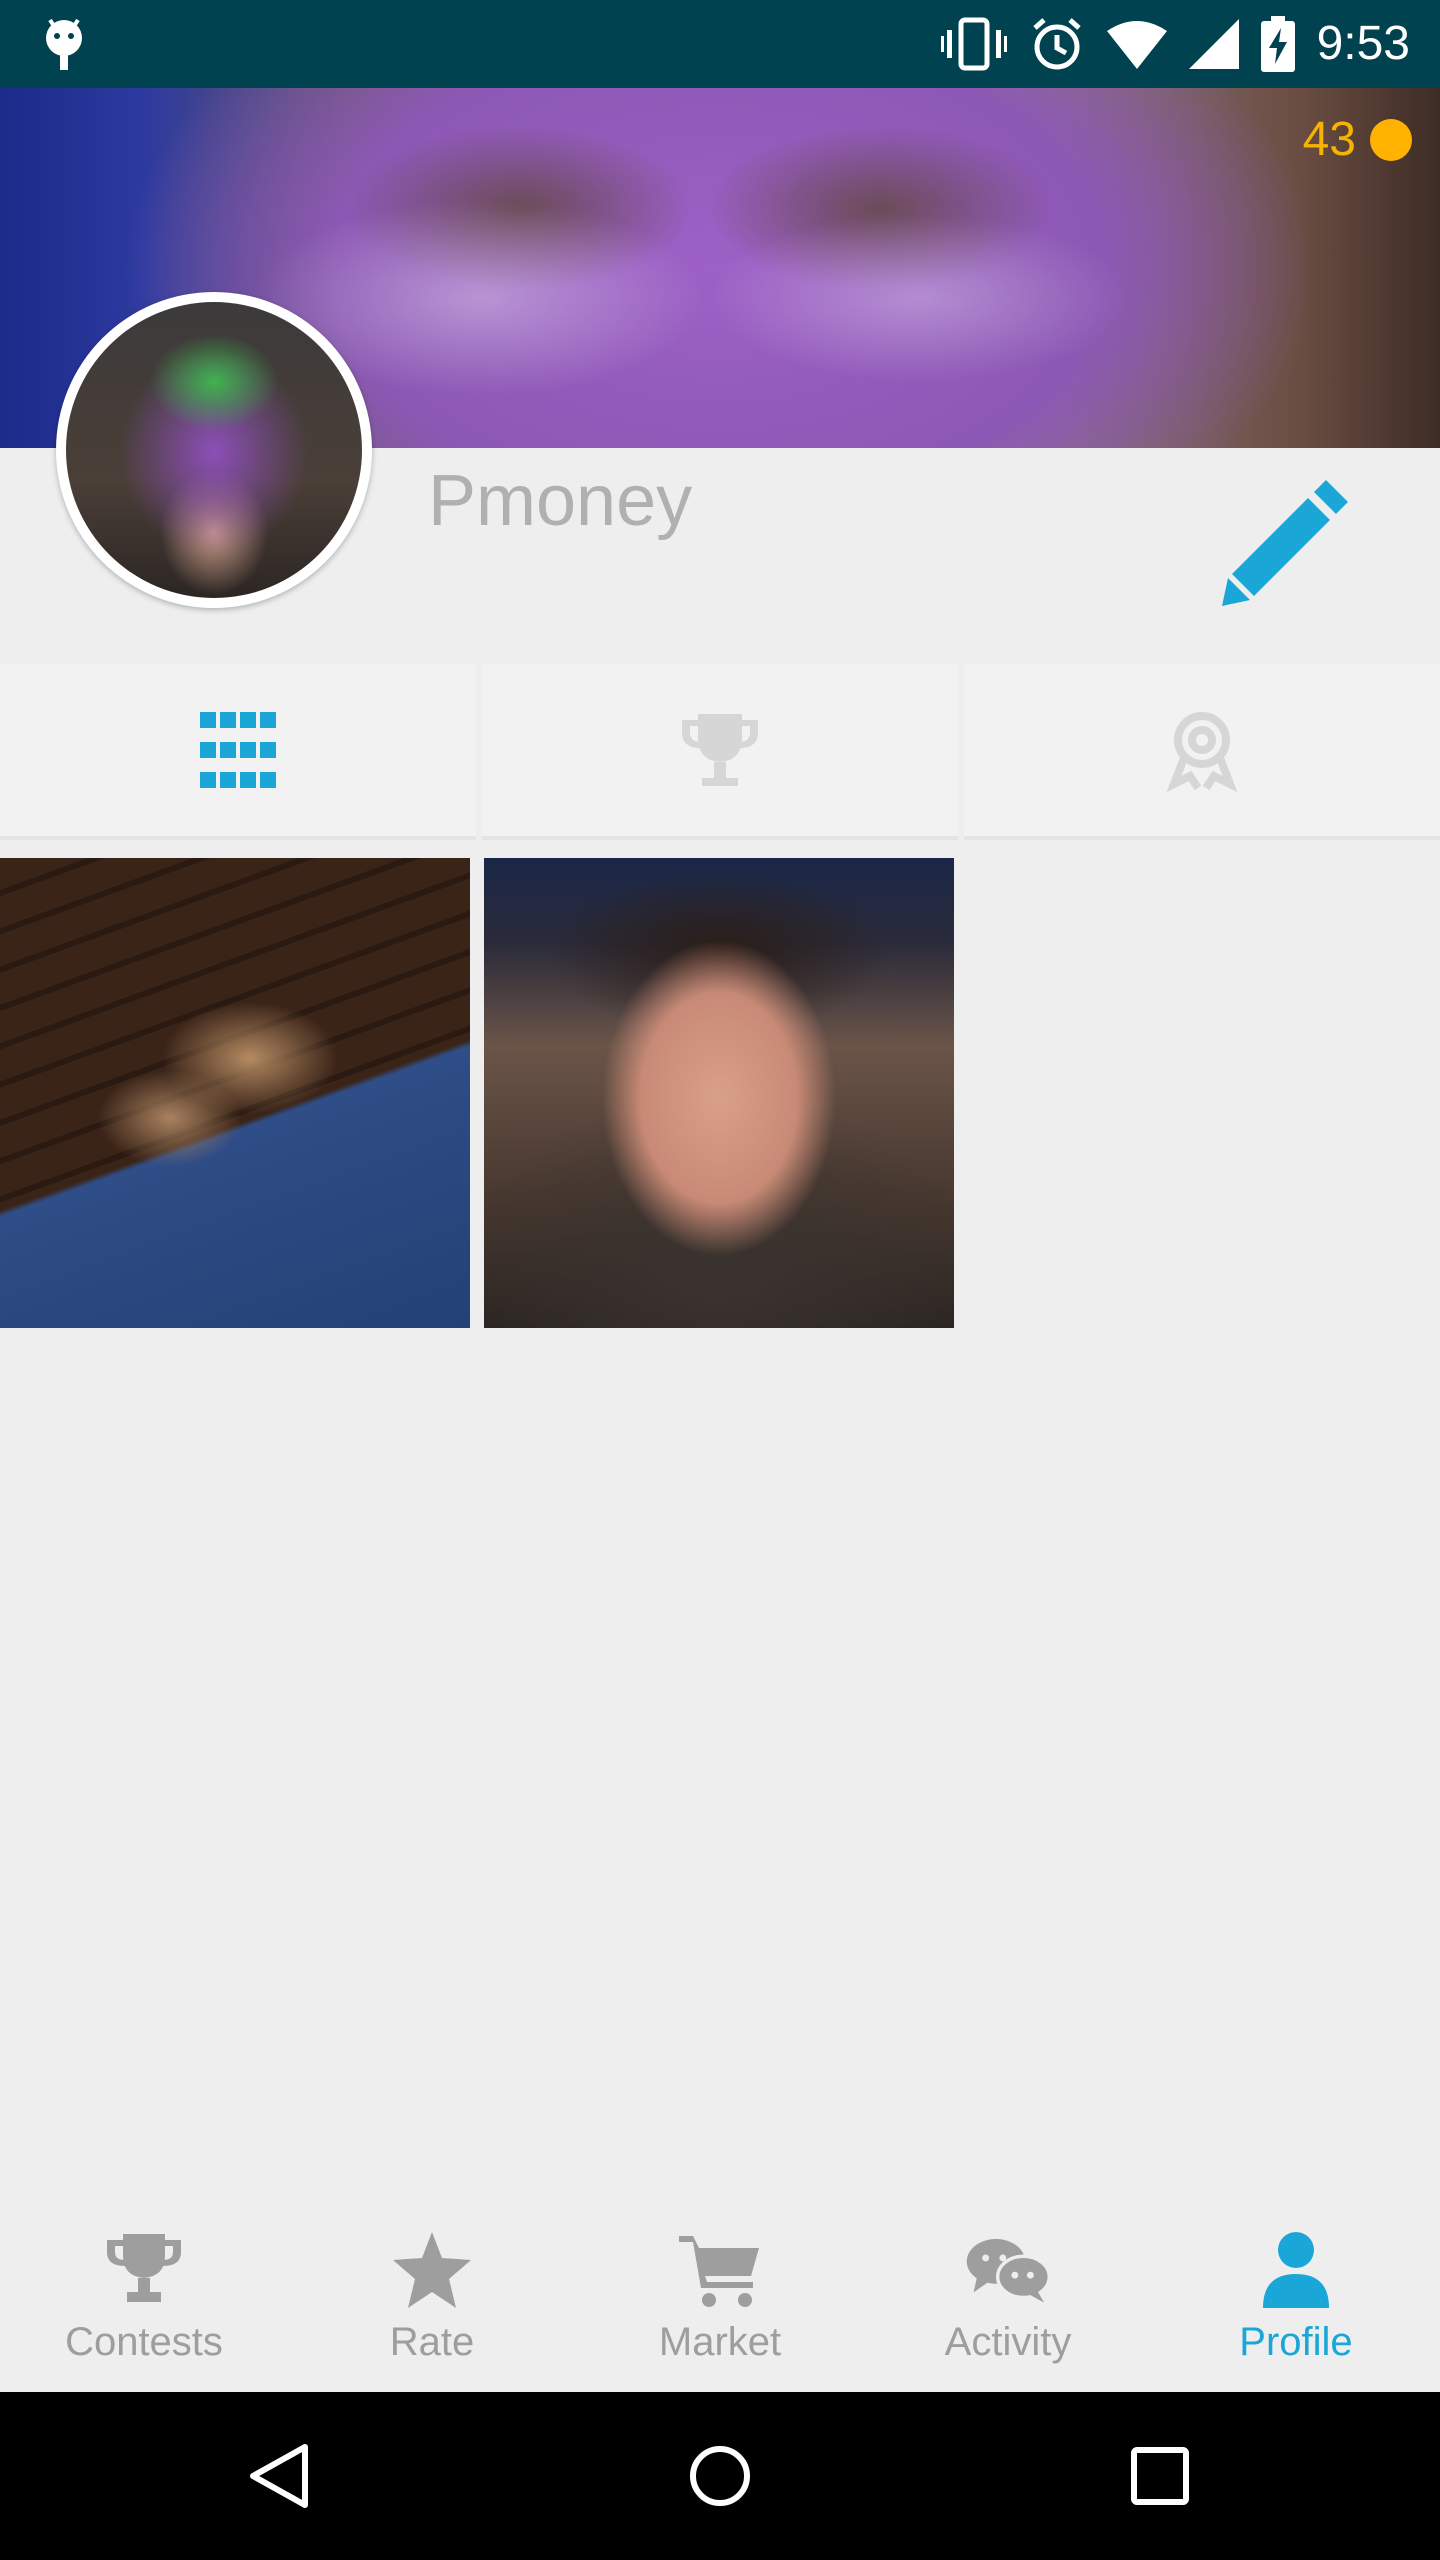 The height and width of the screenshot is (2560, 1440). What do you see at coordinates (1008, 2271) in the screenshot?
I see `chat-icon` at bounding box center [1008, 2271].